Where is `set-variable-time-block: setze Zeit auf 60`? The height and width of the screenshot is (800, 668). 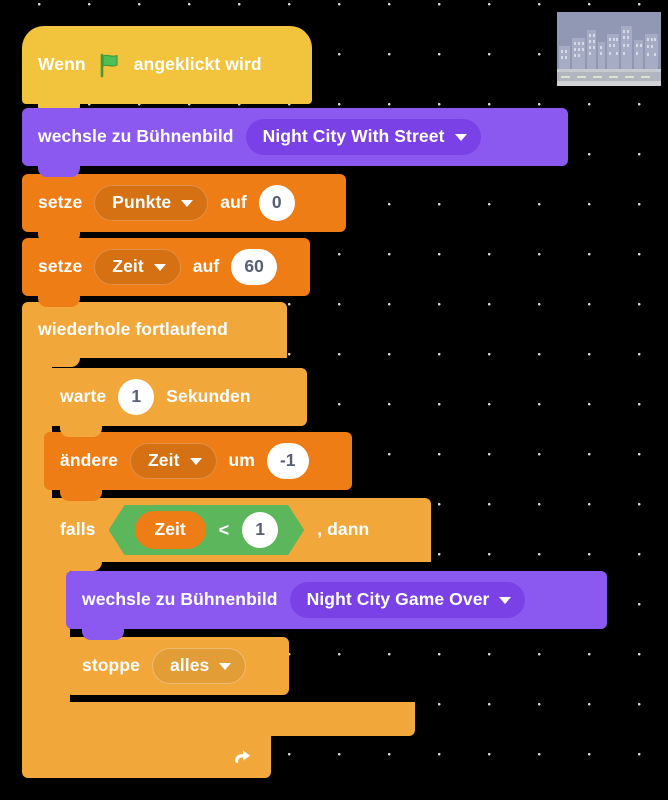
set-variable-time-block: setze Zeit auf 60 is located at coordinates (166, 272).